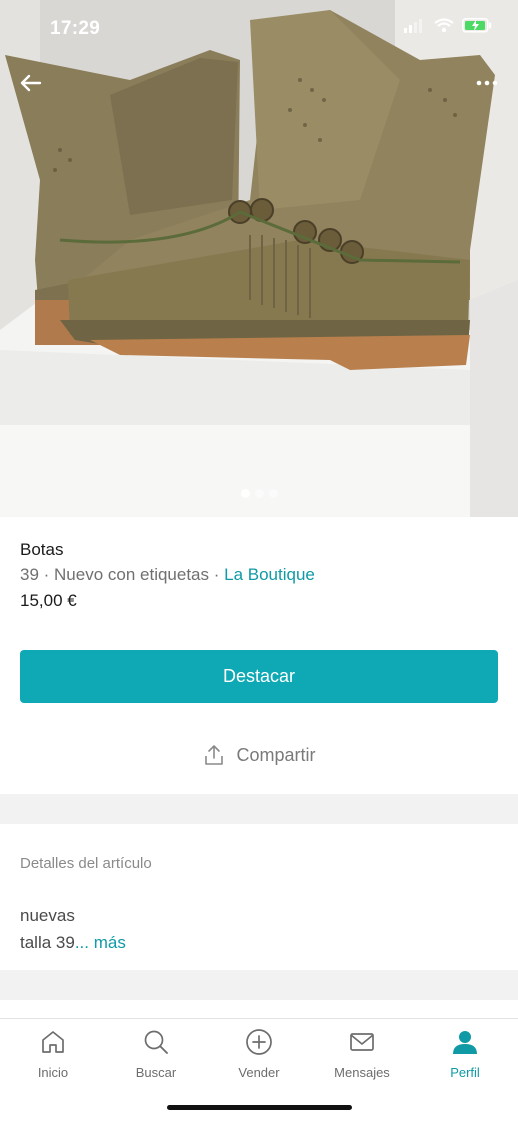  I want to click on tab-perfil: Perfil, so click(465, 1053).